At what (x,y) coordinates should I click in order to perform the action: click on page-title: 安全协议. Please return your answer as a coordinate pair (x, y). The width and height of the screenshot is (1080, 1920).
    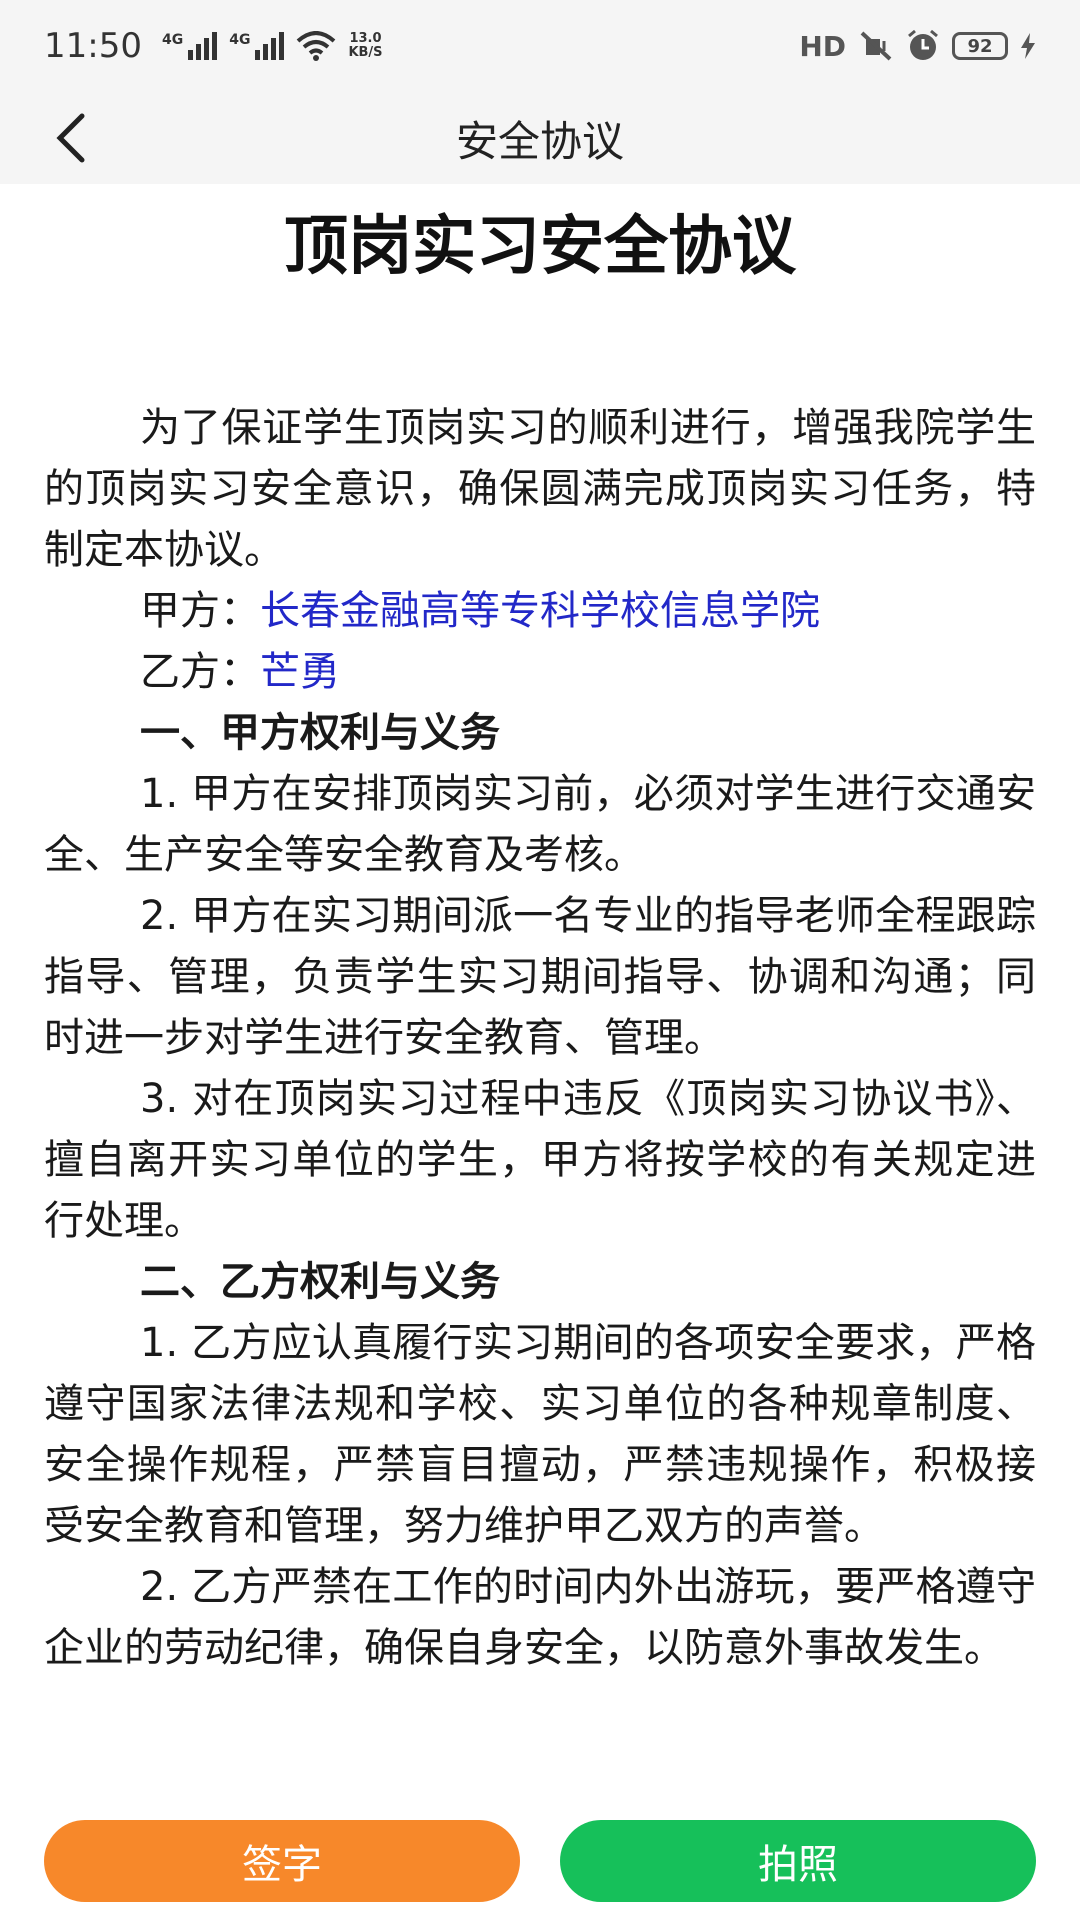
    Looking at the image, I should click on (539, 141).